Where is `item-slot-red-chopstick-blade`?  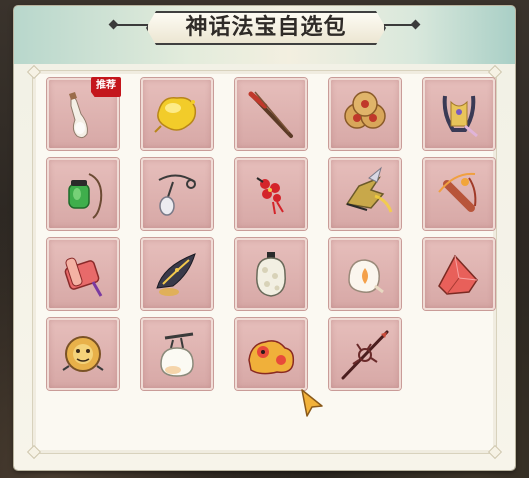 item-slot-red-chopstick-blade is located at coordinates (271, 114).